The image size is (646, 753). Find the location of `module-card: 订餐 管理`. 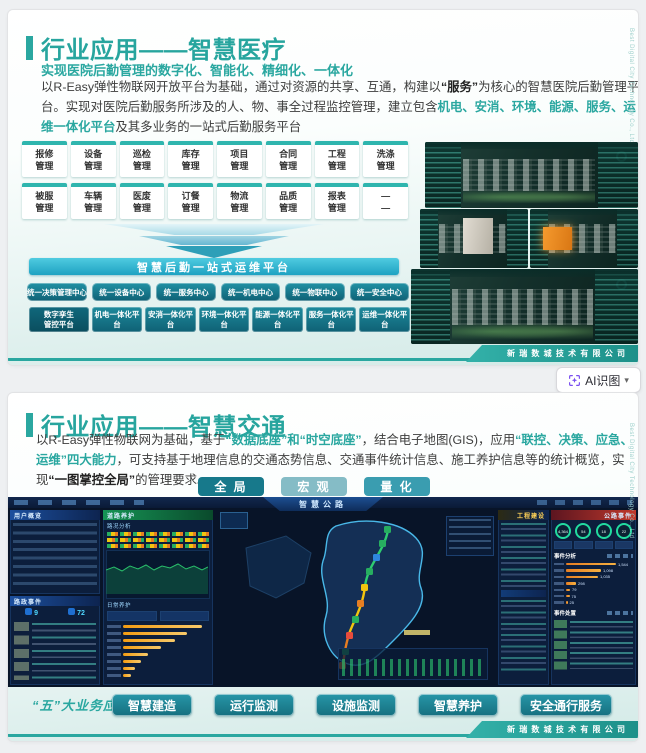

module-card: 订餐 管理 is located at coordinates (190, 201).